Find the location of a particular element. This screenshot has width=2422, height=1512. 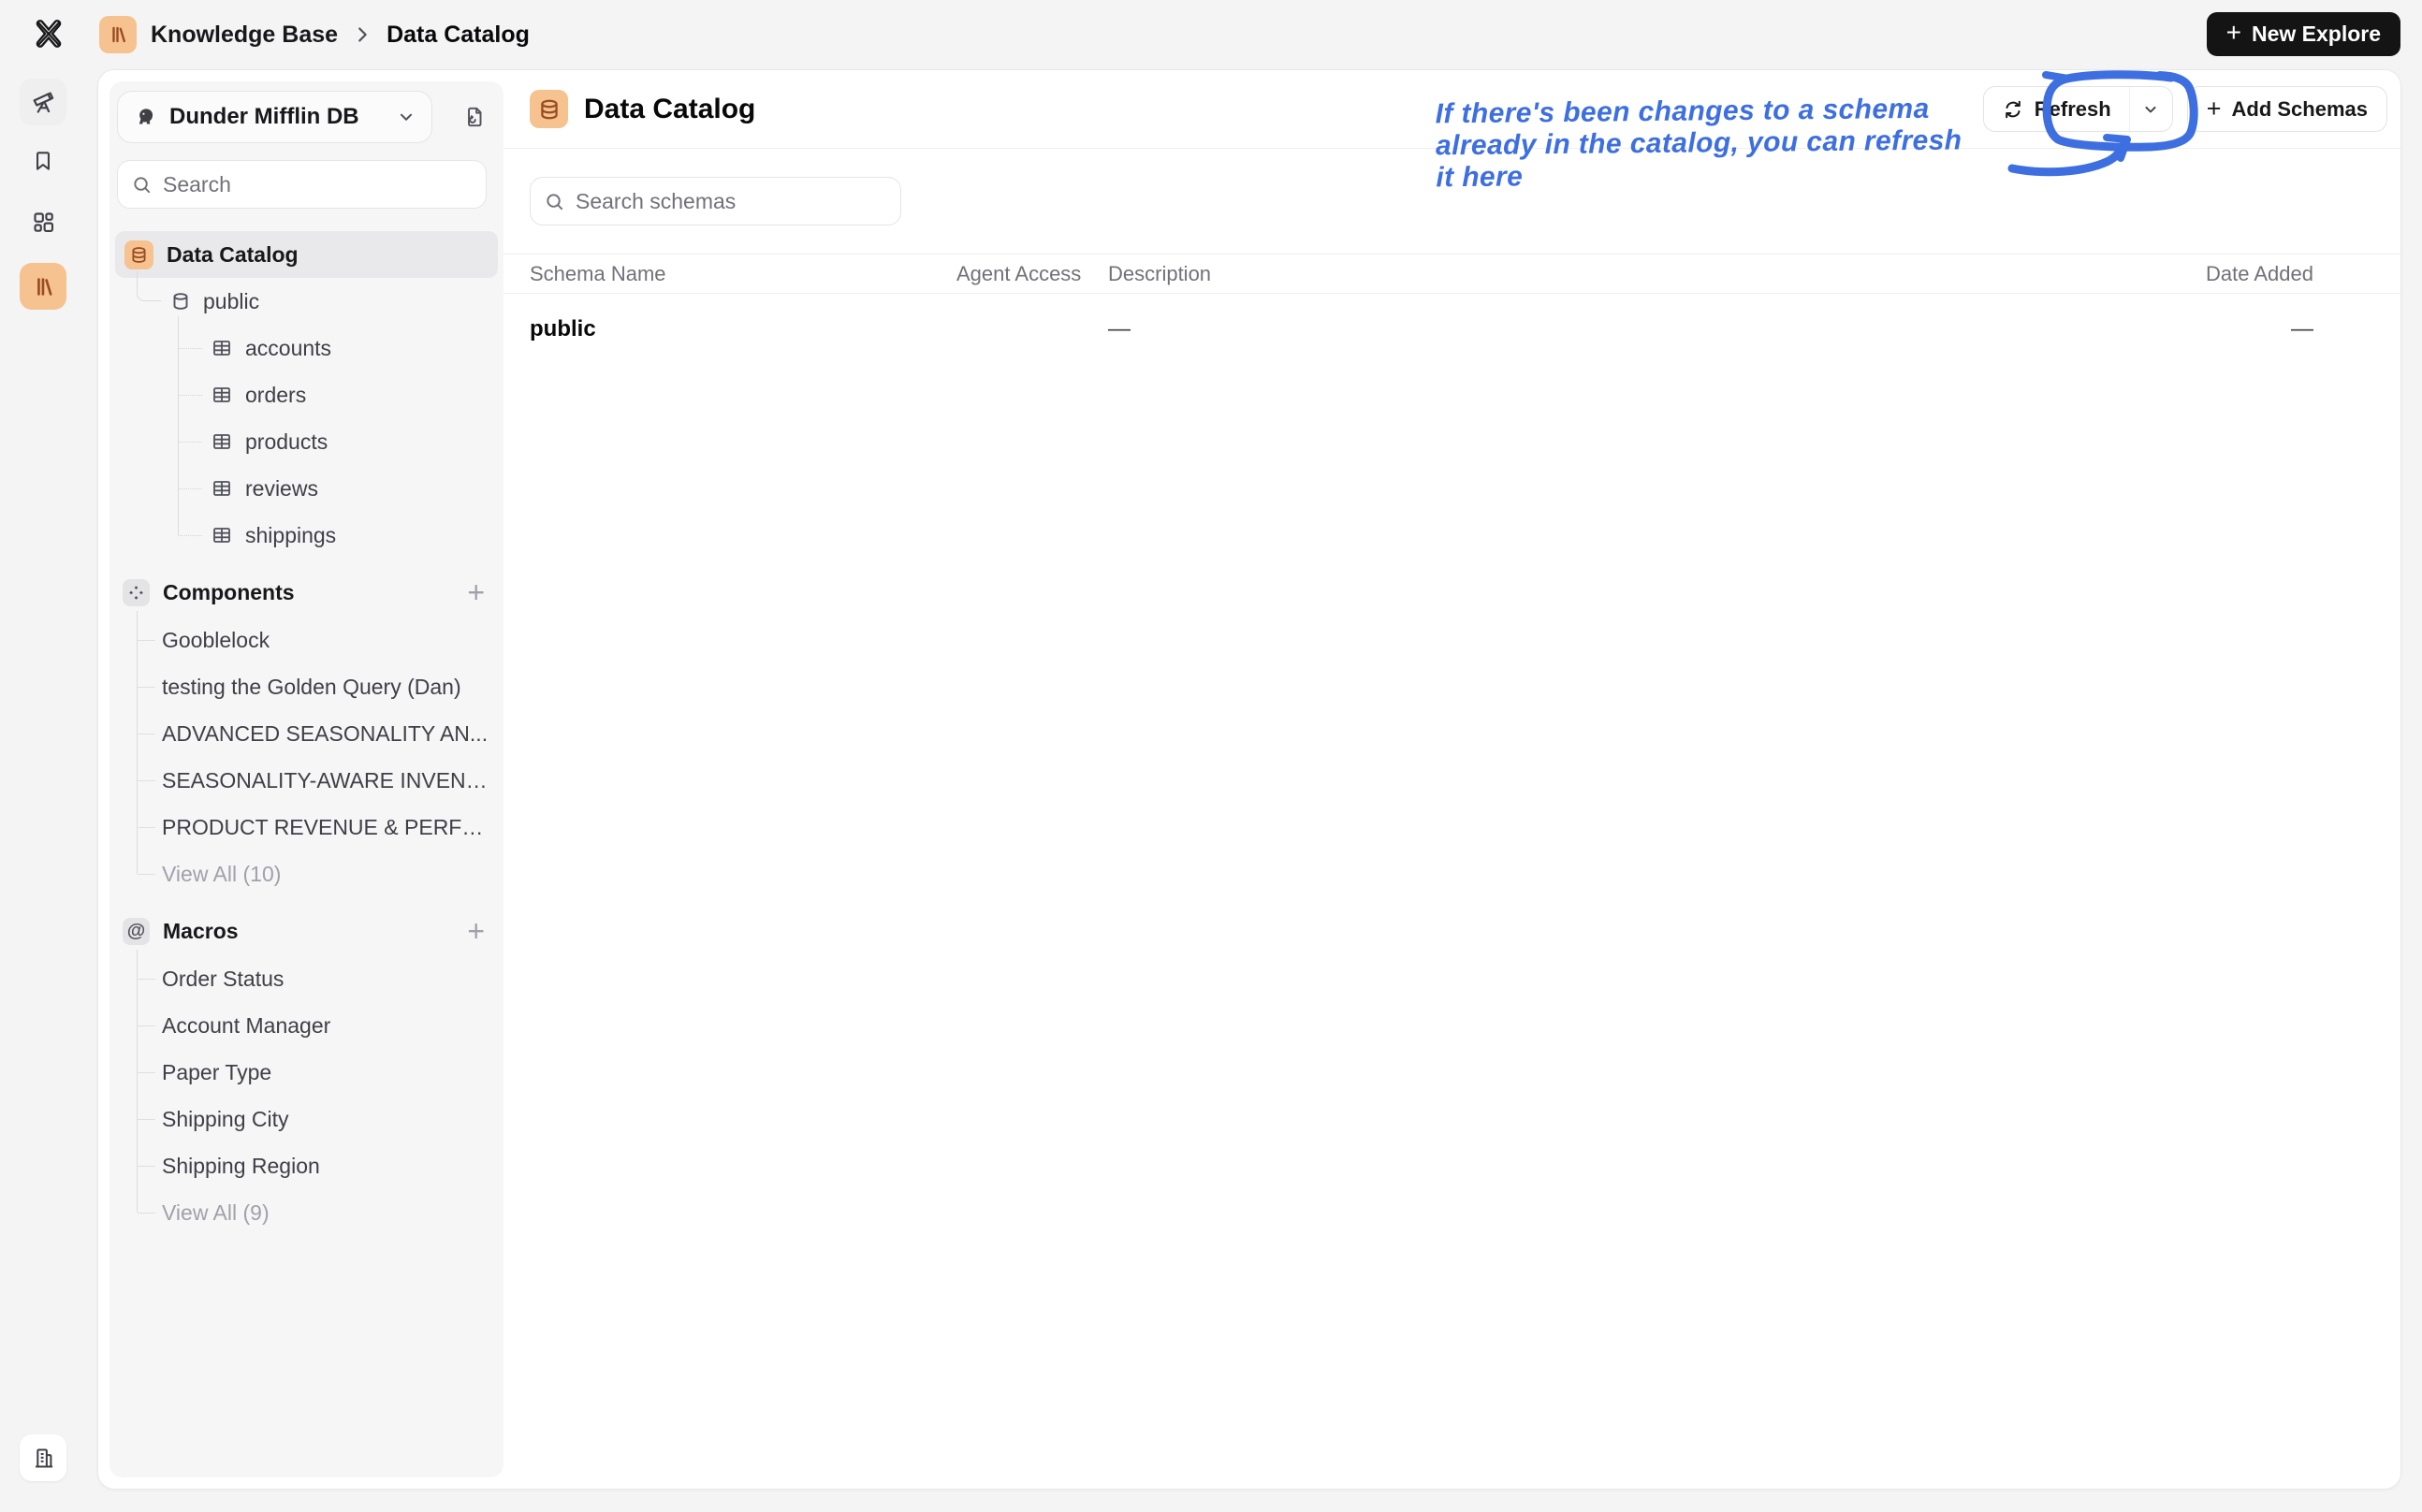

schema-search is located at coordinates (715, 201).